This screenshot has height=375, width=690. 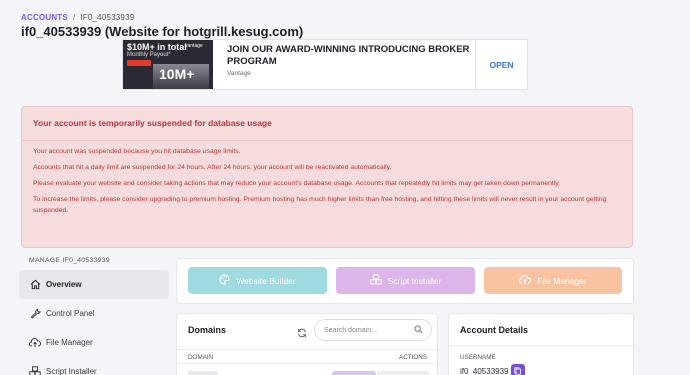 What do you see at coordinates (107, 17) in the screenshot?
I see `breadcrumb-current: IF0_40533939` at bounding box center [107, 17].